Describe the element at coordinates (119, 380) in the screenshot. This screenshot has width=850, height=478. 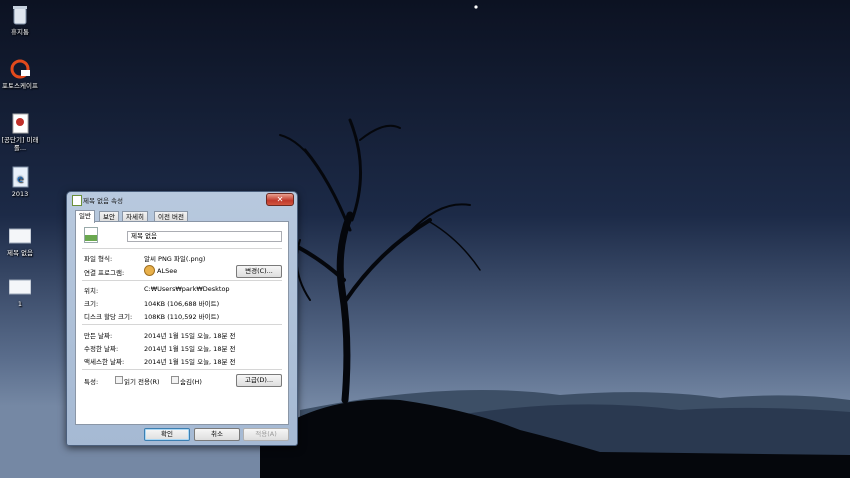
I see `readonly-checkbox` at that location.